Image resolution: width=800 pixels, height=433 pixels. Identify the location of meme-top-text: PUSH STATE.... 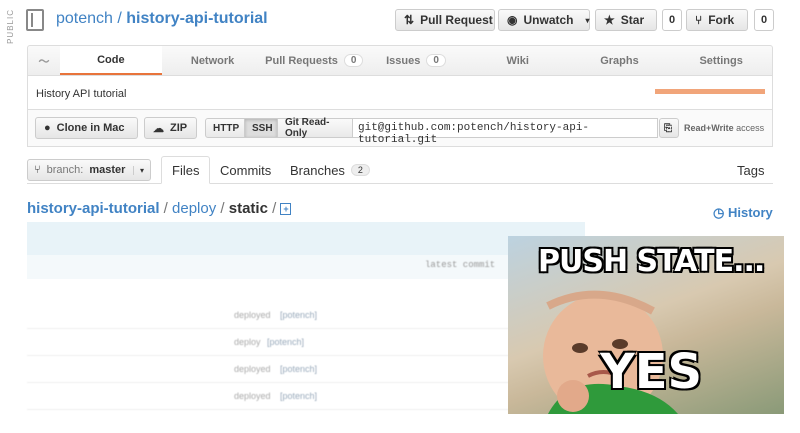
(651, 261).